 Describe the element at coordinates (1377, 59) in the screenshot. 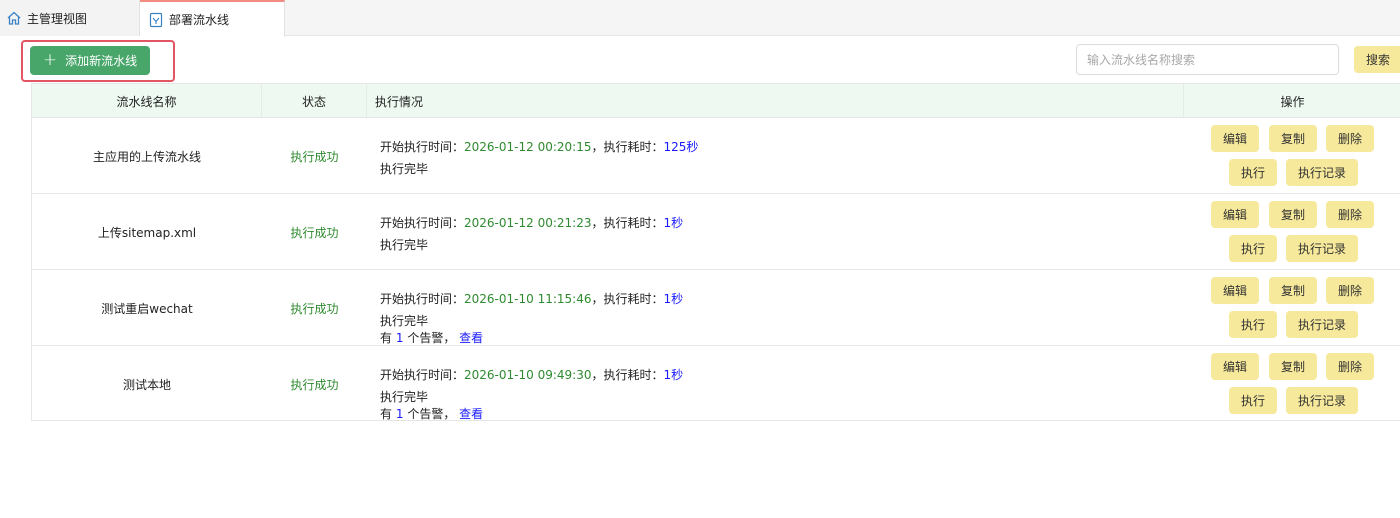

I see `search-button: 搜索` at that location.